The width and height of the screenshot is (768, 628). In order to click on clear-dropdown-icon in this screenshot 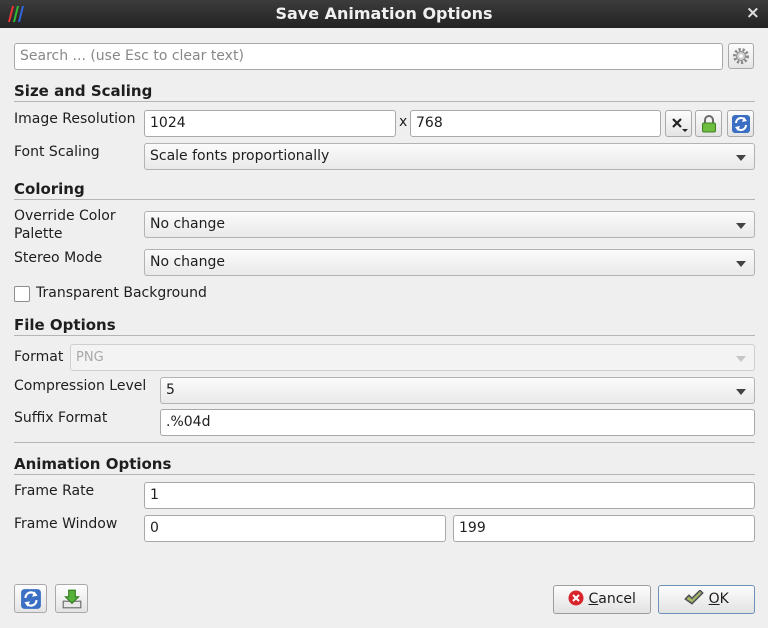, I will do `click(680, 125)`.